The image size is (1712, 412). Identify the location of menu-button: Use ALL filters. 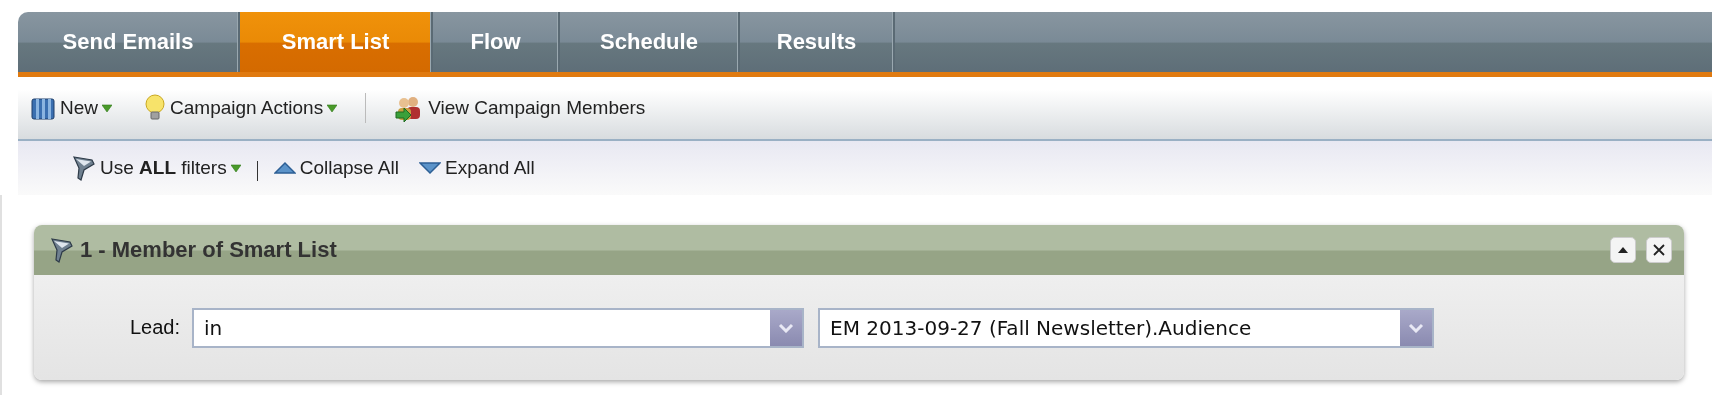
(156, 168).